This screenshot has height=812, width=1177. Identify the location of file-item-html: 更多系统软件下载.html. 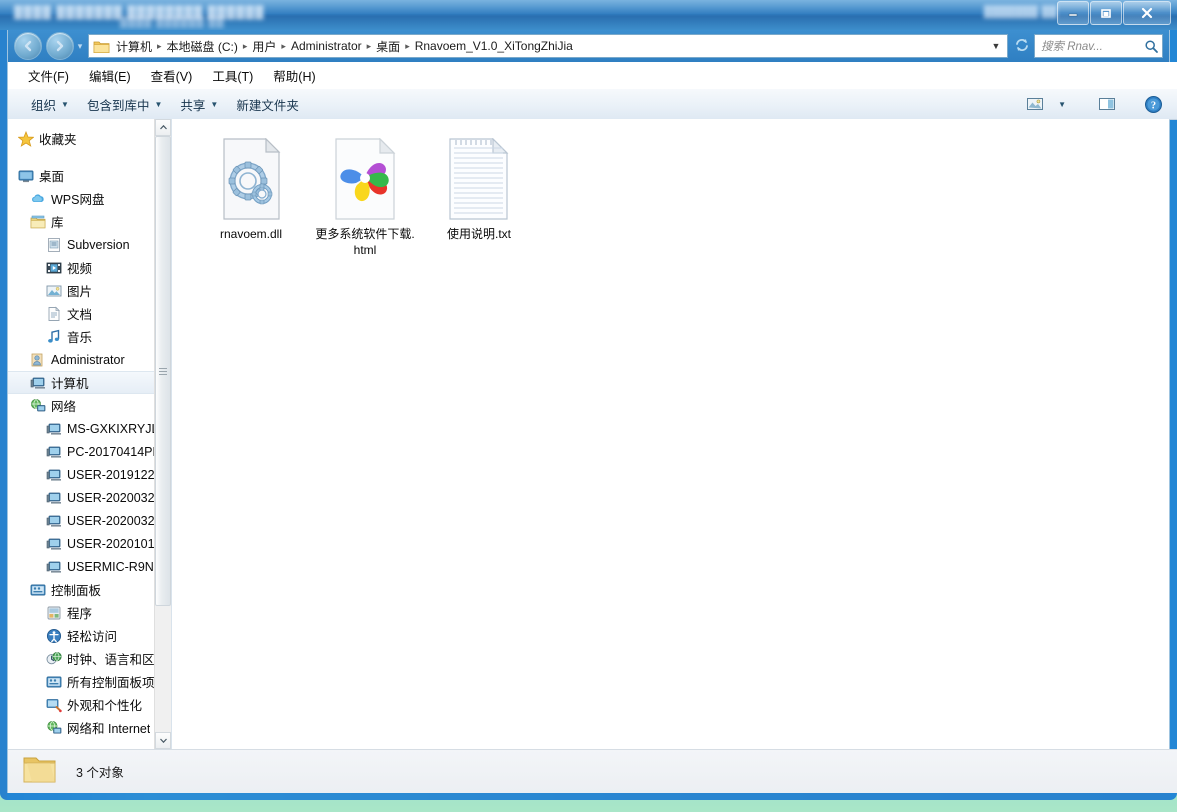
(365, 198).